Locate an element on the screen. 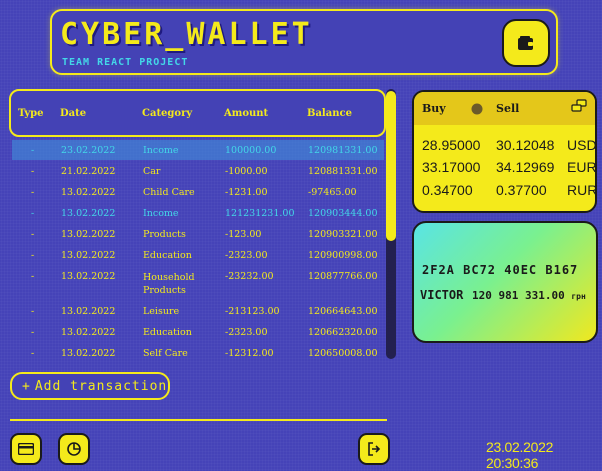 The width and height of the screenshot is (602, 471). cell-category: Car is located at coordinates (152, 171).